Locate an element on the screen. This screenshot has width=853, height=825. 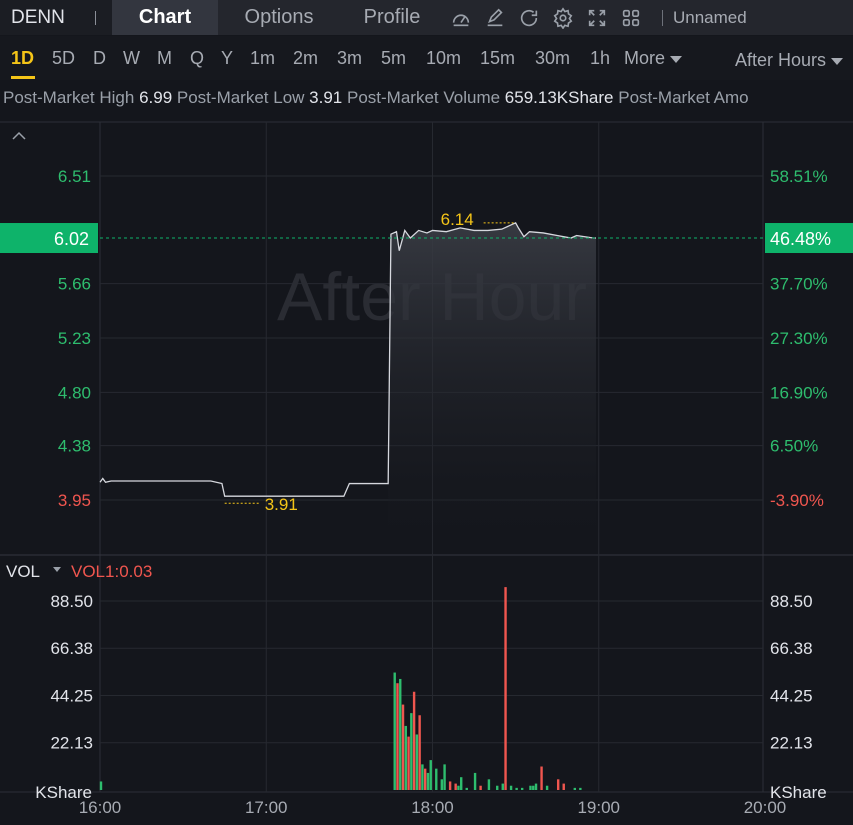
period-w: W is located at coordinates (131, 58).